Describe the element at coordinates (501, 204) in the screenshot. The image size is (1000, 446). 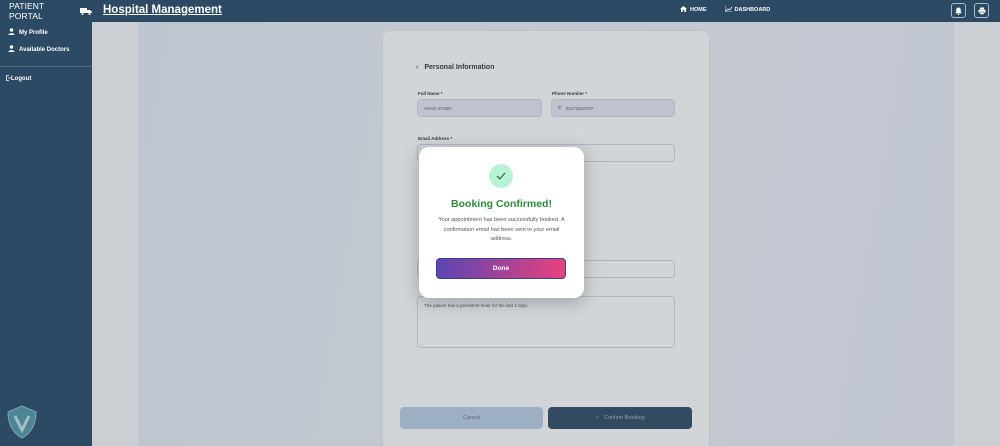
I see `modal-title: Booking Confirmed!` at that location.